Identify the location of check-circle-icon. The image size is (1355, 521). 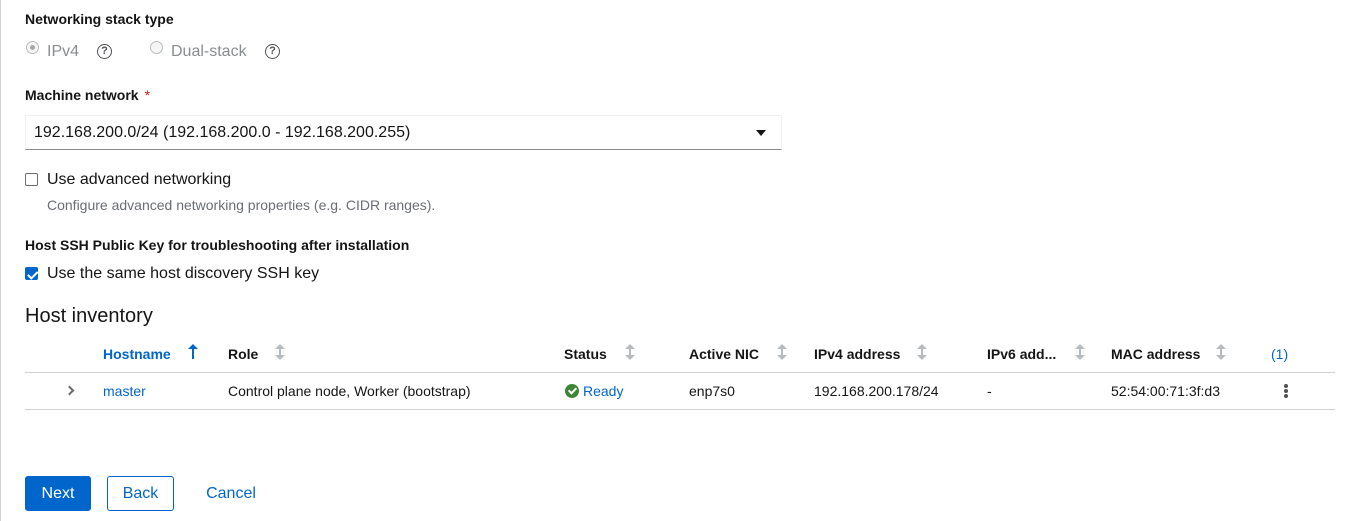
(572, 391).